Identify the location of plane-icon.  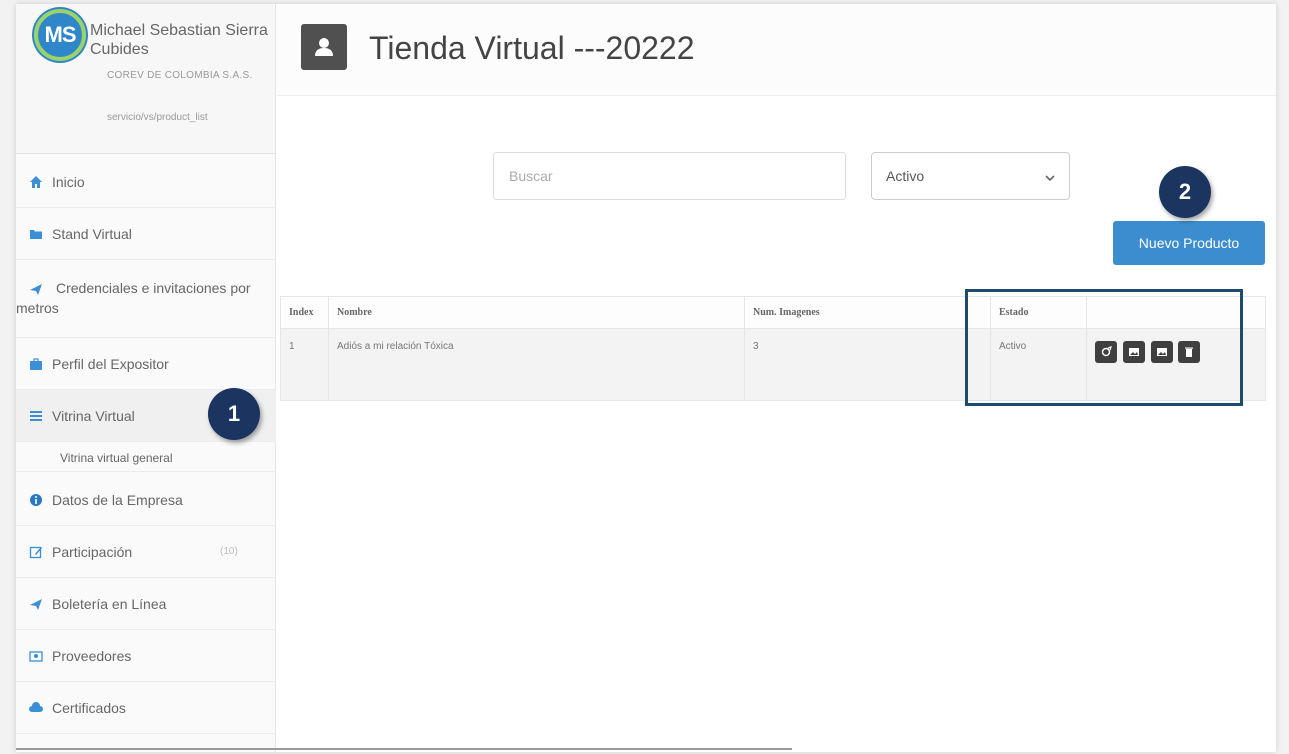
(36, 604).